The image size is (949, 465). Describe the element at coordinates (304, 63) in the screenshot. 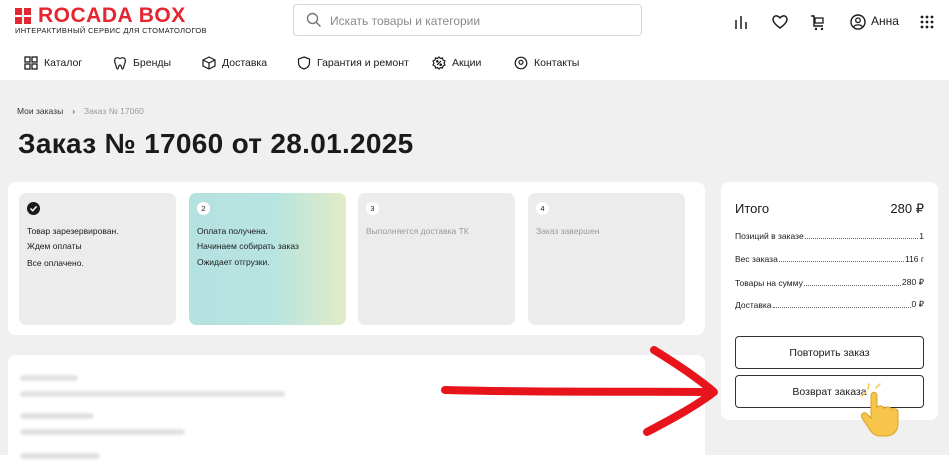

I see `shield-icon` at that location.